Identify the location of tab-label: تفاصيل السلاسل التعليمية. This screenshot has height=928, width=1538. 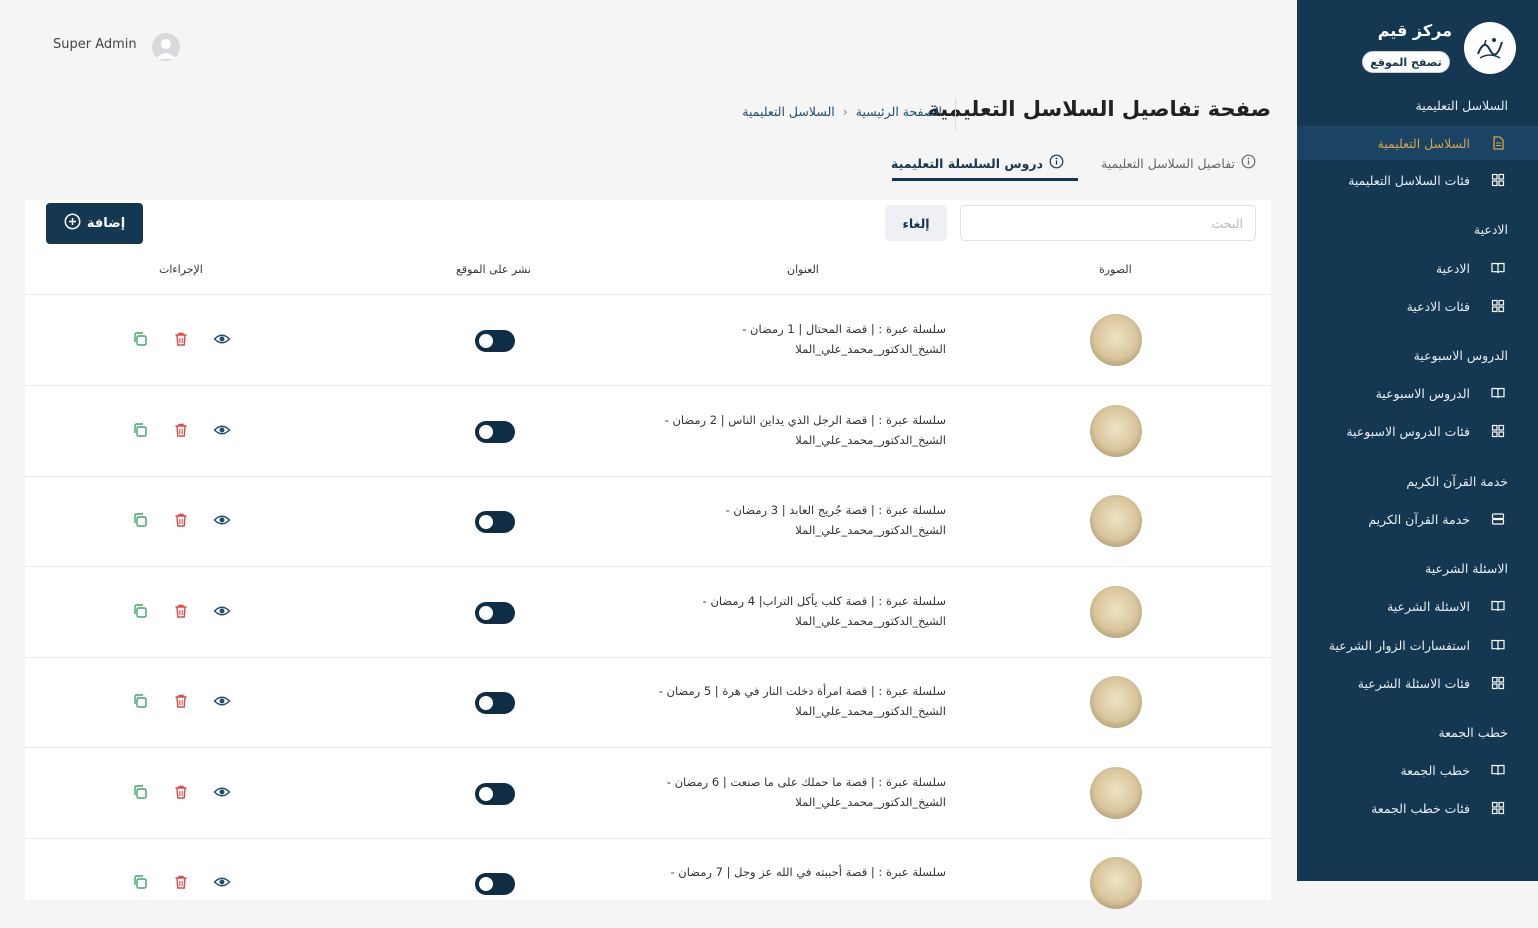
(1168, 163).